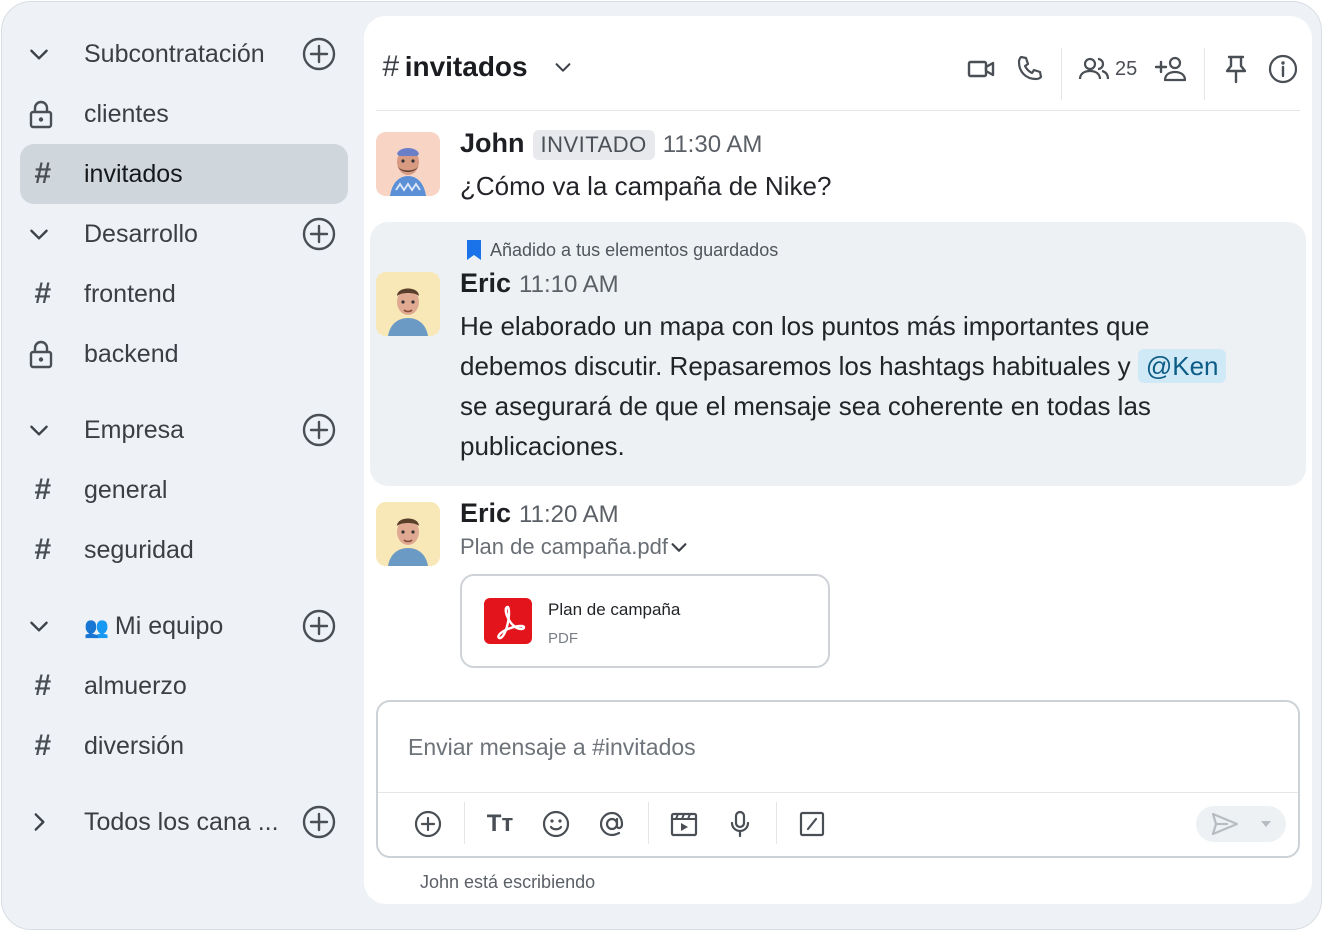 This screenshot has width=1324, height=932. What do you see at coordinates (126, 113) in the screenshot?
I see `sidebar-item-label: clientes` at bounding box center [126, 113].